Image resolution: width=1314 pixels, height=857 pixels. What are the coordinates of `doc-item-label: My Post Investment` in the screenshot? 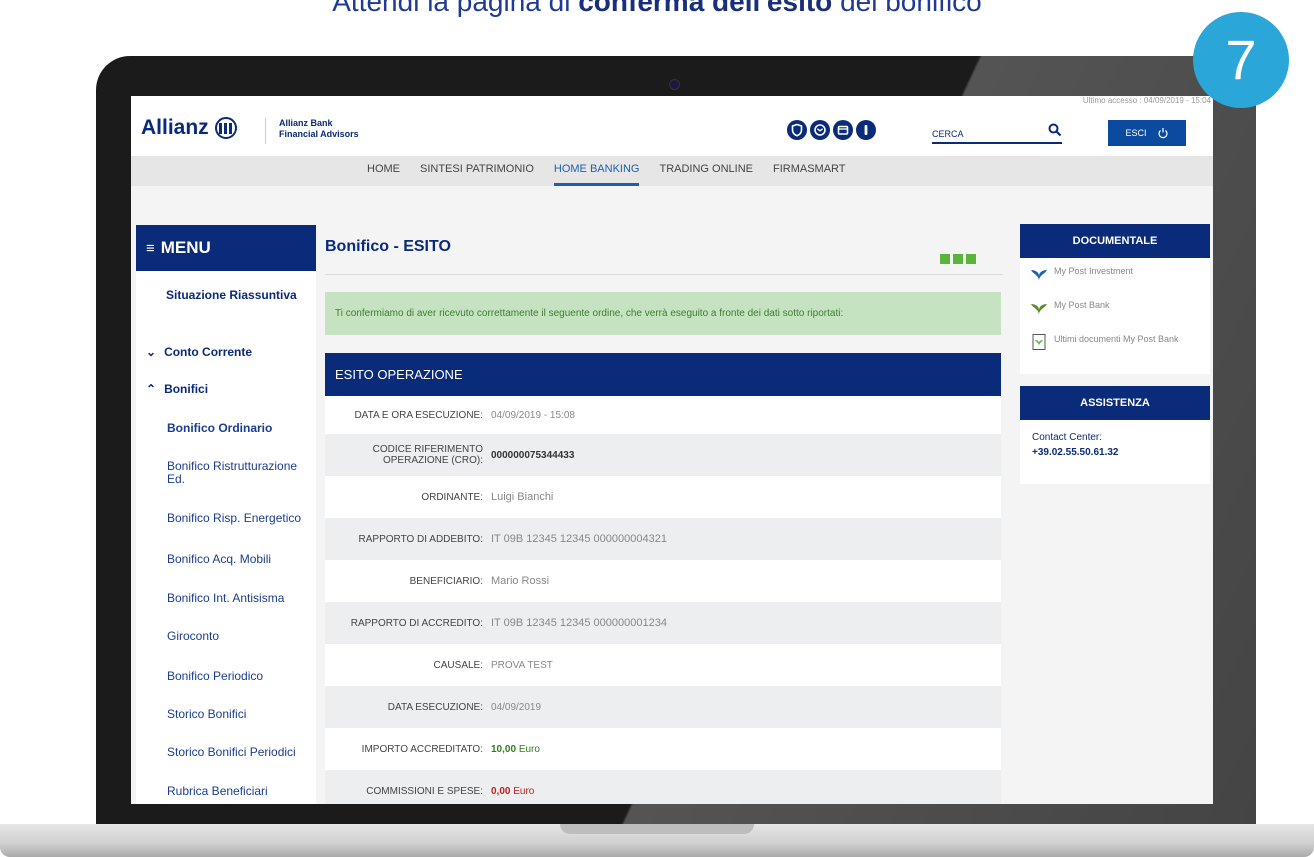 It's located at (1094, 271).